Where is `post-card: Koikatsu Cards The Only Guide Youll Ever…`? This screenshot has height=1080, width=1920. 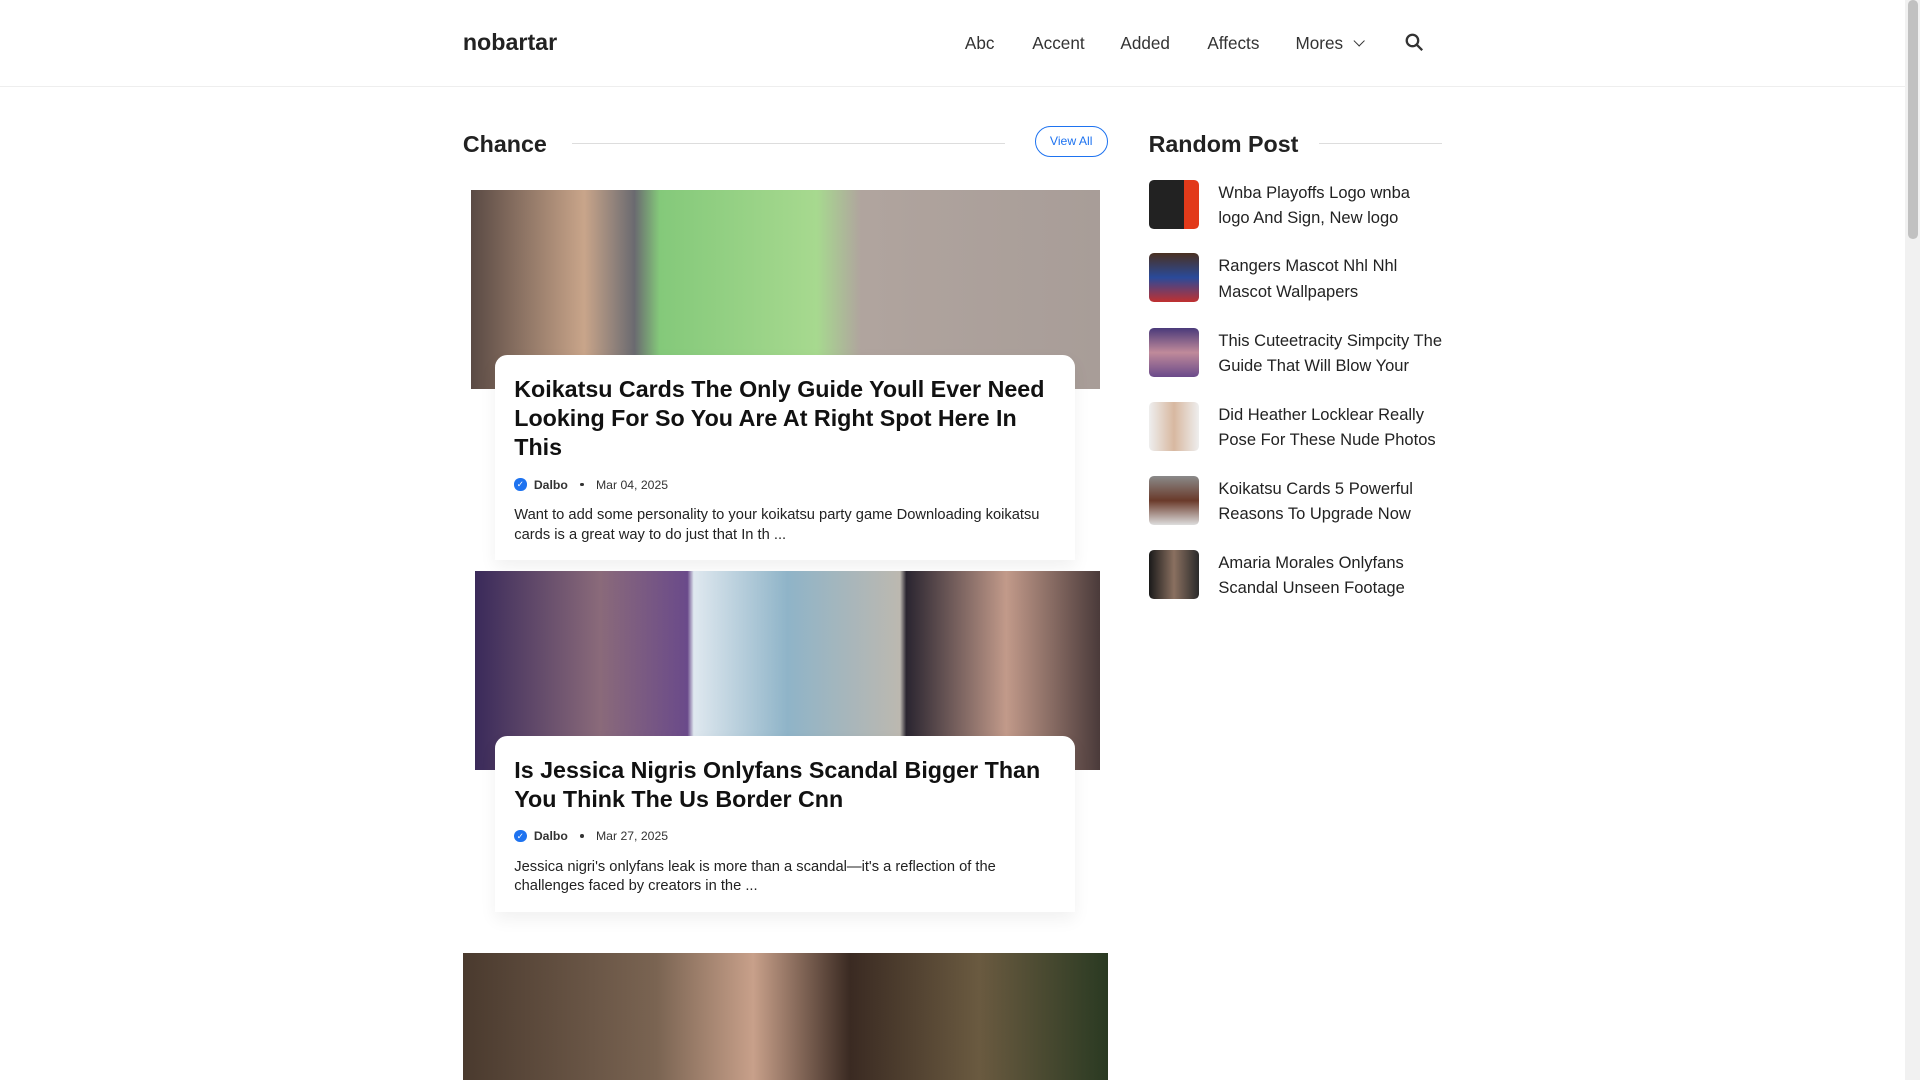 post-card: Koikatsu Cards The Only Guide Youll Ever… is located at coordinates (785, 458).